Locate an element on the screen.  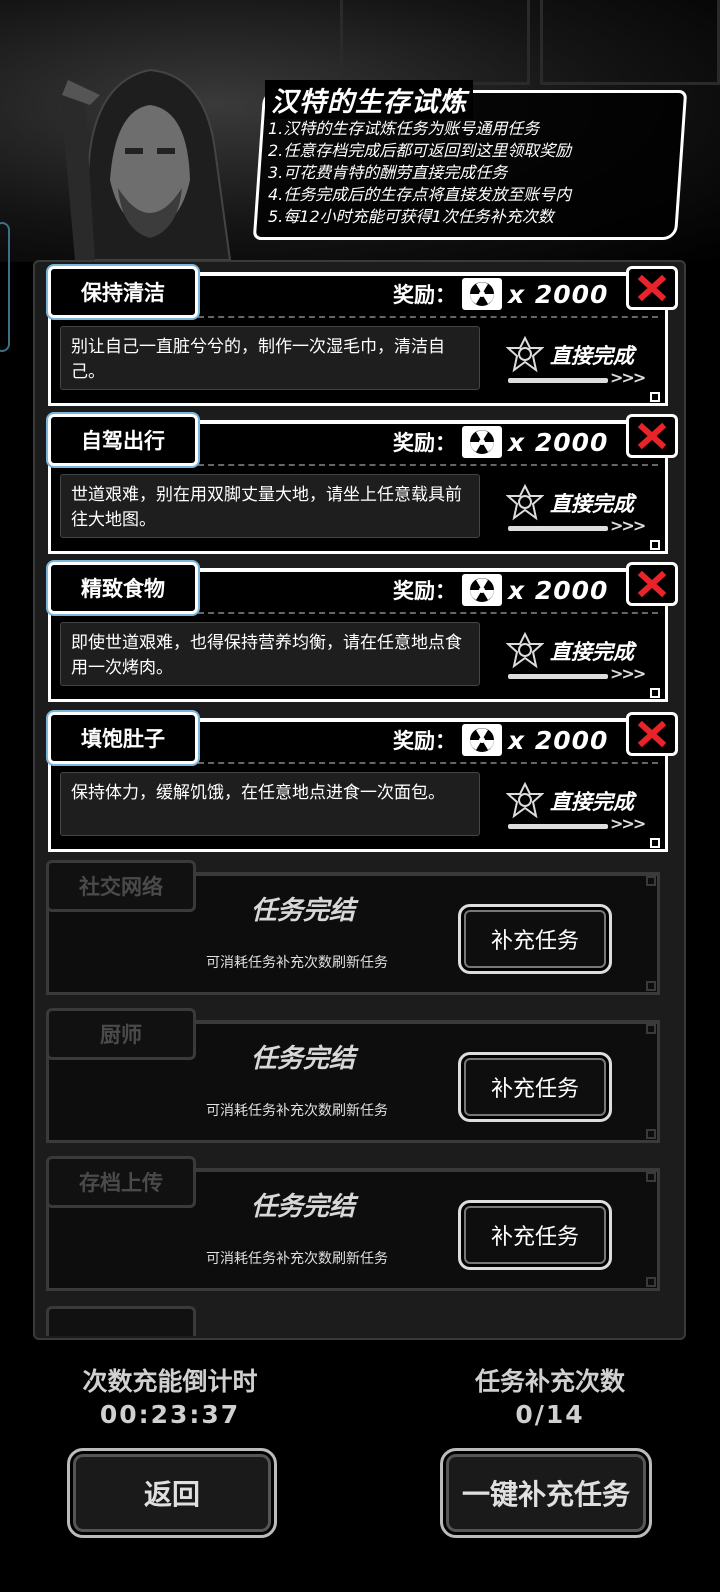
info-title: 汉特的生存试炼 is located at coordinates (369, 99).